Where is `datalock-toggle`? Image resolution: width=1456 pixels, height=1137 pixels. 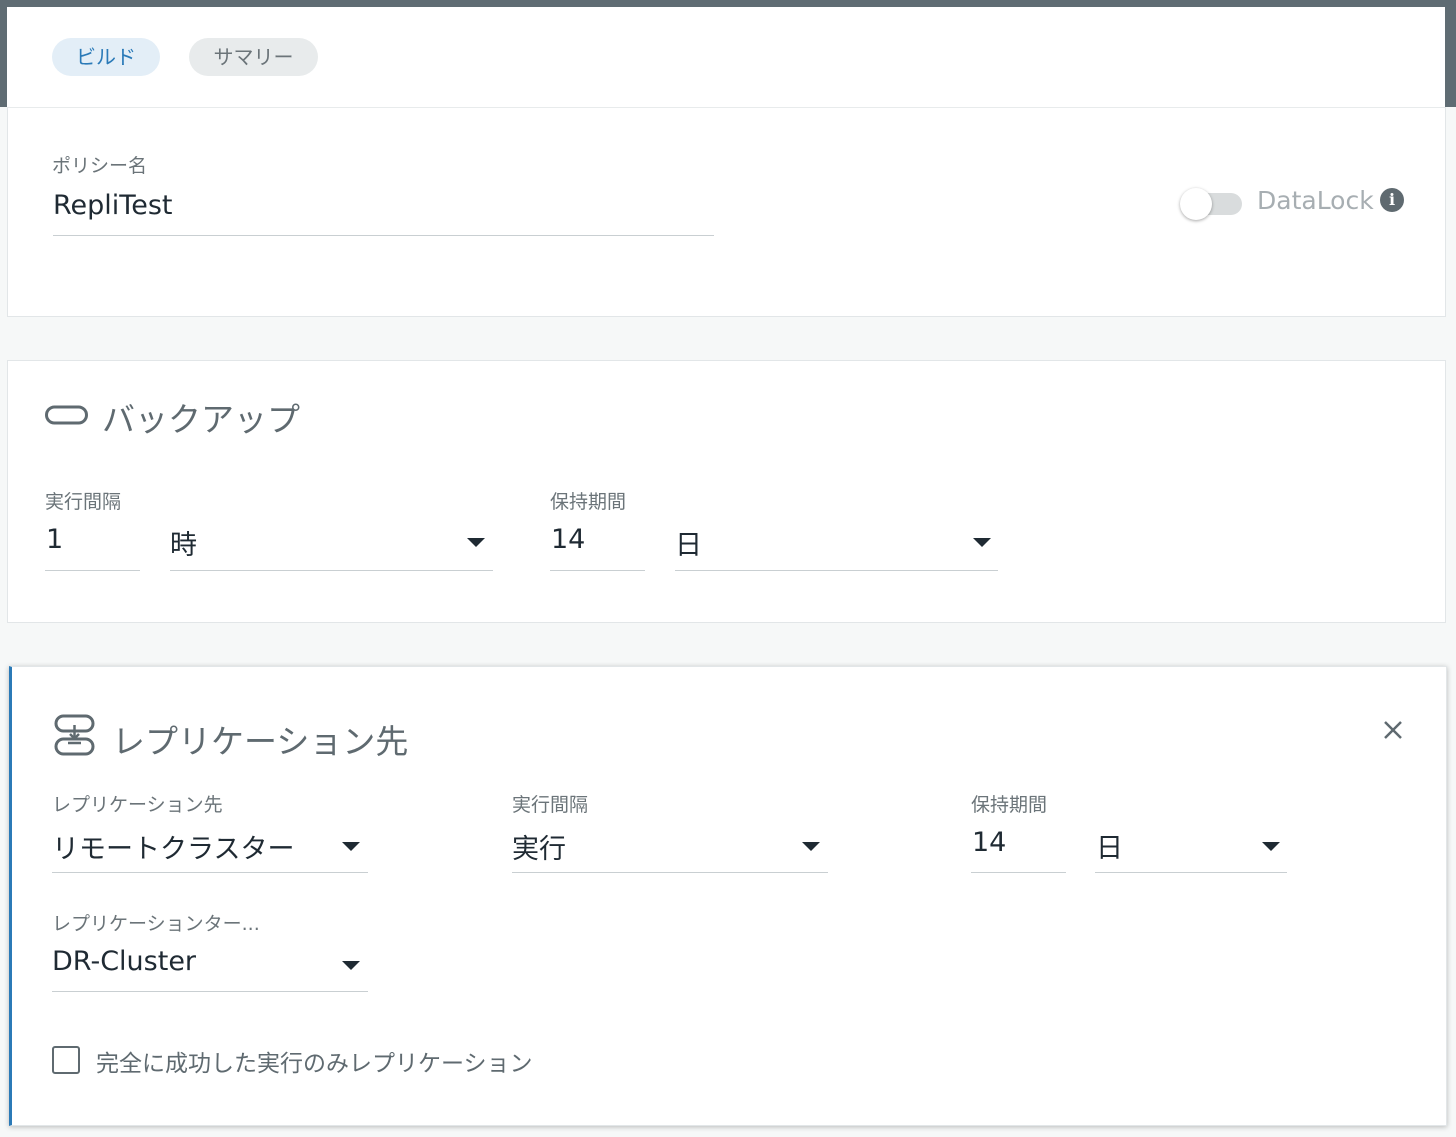 datalock-toggle is located at coordinates (1211, 204).